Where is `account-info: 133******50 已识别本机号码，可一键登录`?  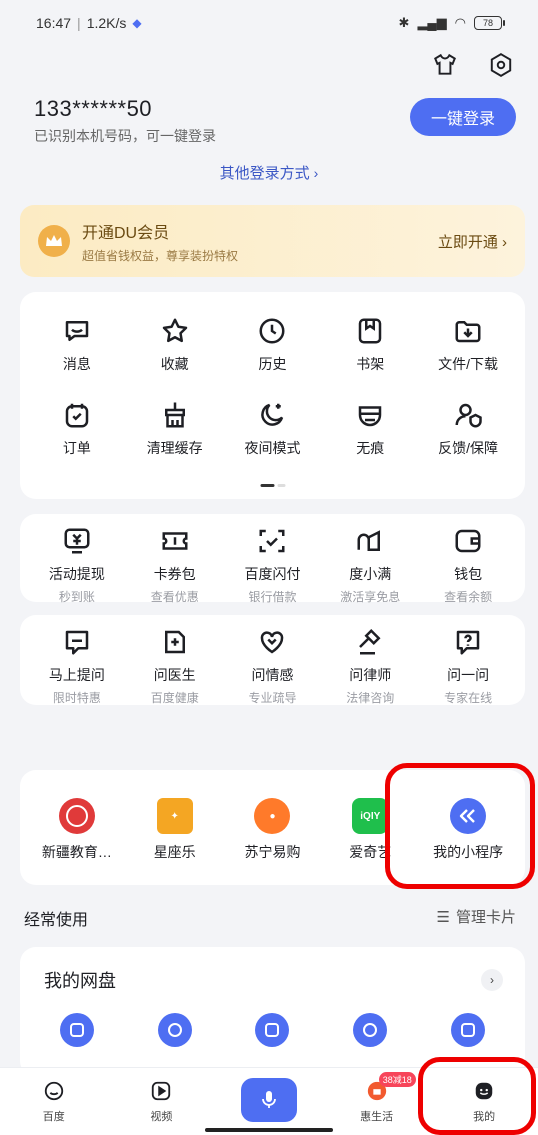
account-info: 133******50 已识别本机号码，可一键登录 is located at coordinates (125, 121).